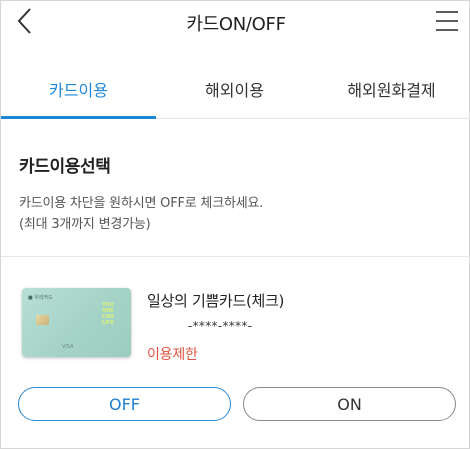 The image size is (470, 449). What do you see at coordinates (85, 224) in the screenshot?
I see `section-description-note: (최대 3개까지 변경가능)` at bounding box center [85, 224].